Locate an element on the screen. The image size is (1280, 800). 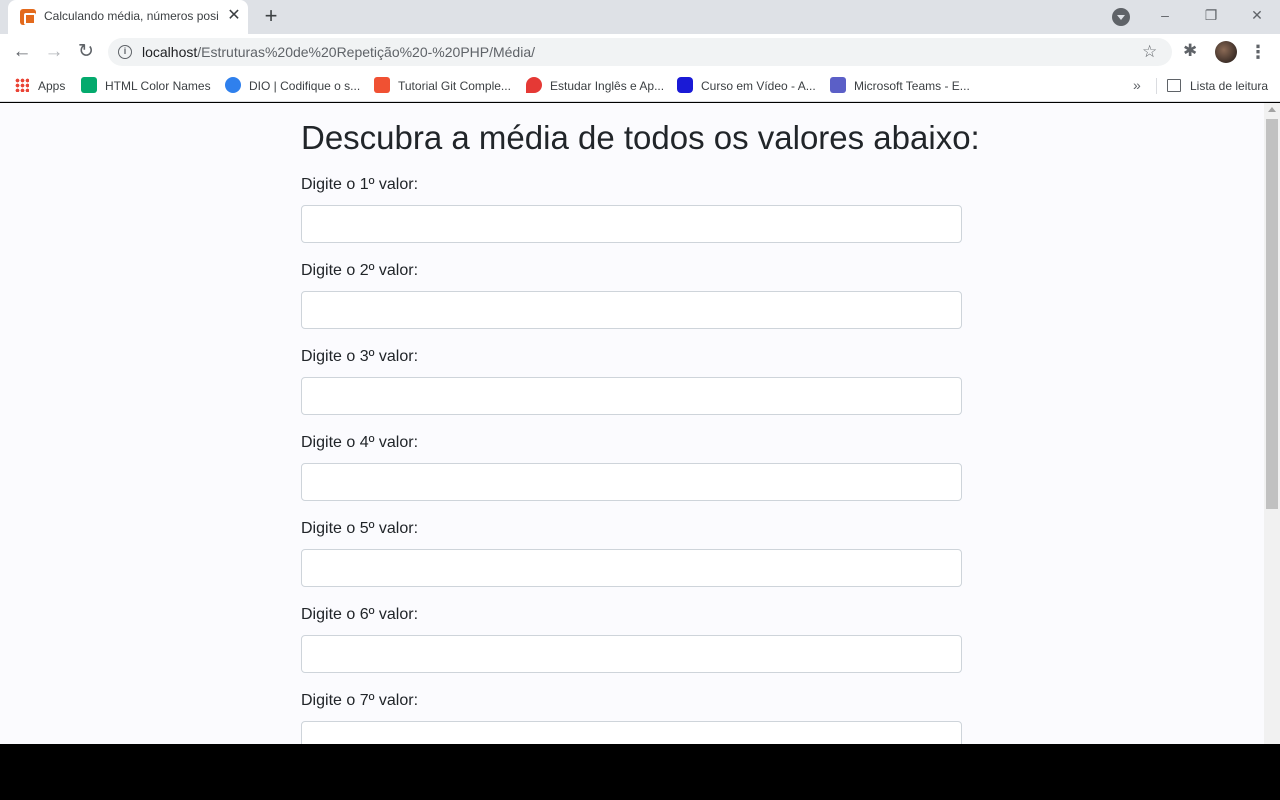
teams-icon is located at coordinates (838, 85).